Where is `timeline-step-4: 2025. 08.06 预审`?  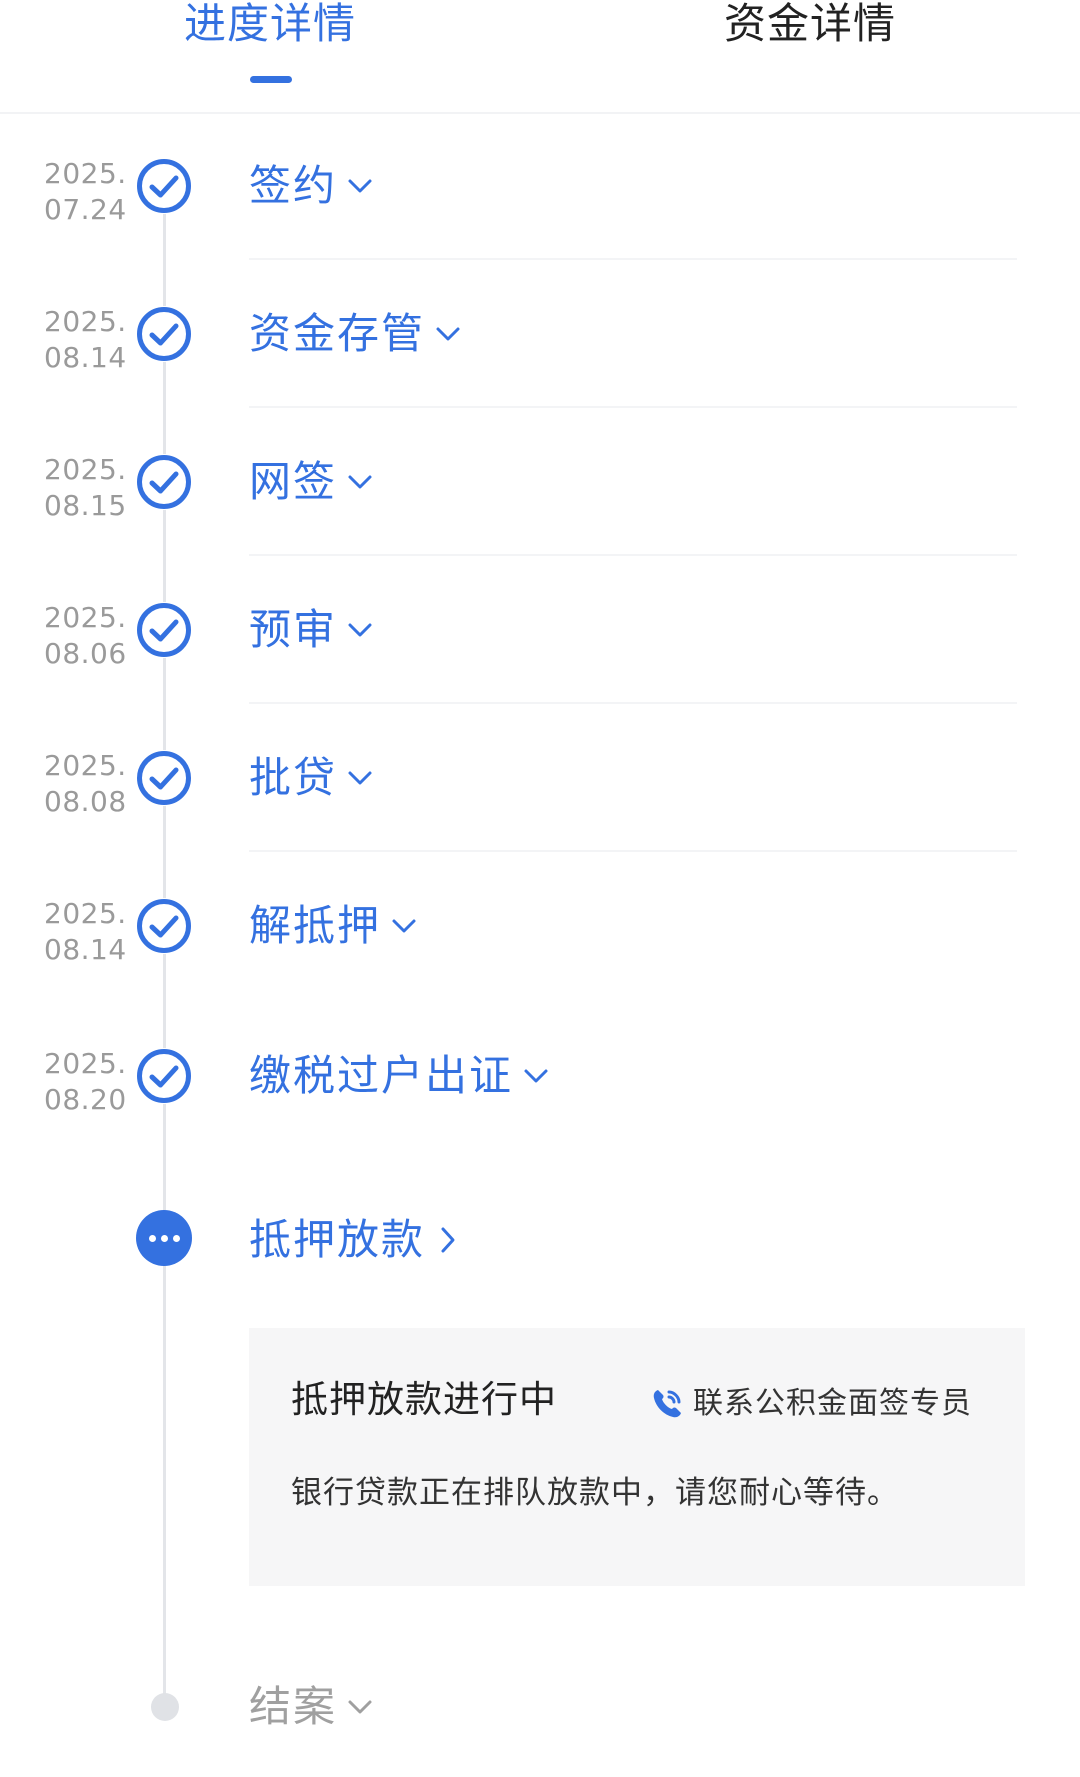 timeline-step-4: 2025. 08.06 预审 is located at coordinates (540, 675).